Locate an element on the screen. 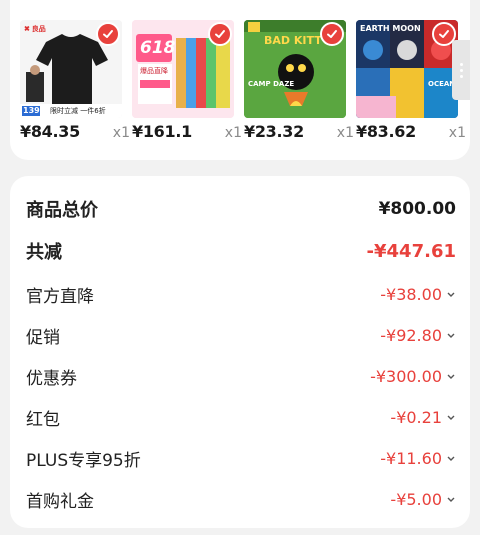  discount-amount: -¥300.00 is located at coordinates (406, 376).